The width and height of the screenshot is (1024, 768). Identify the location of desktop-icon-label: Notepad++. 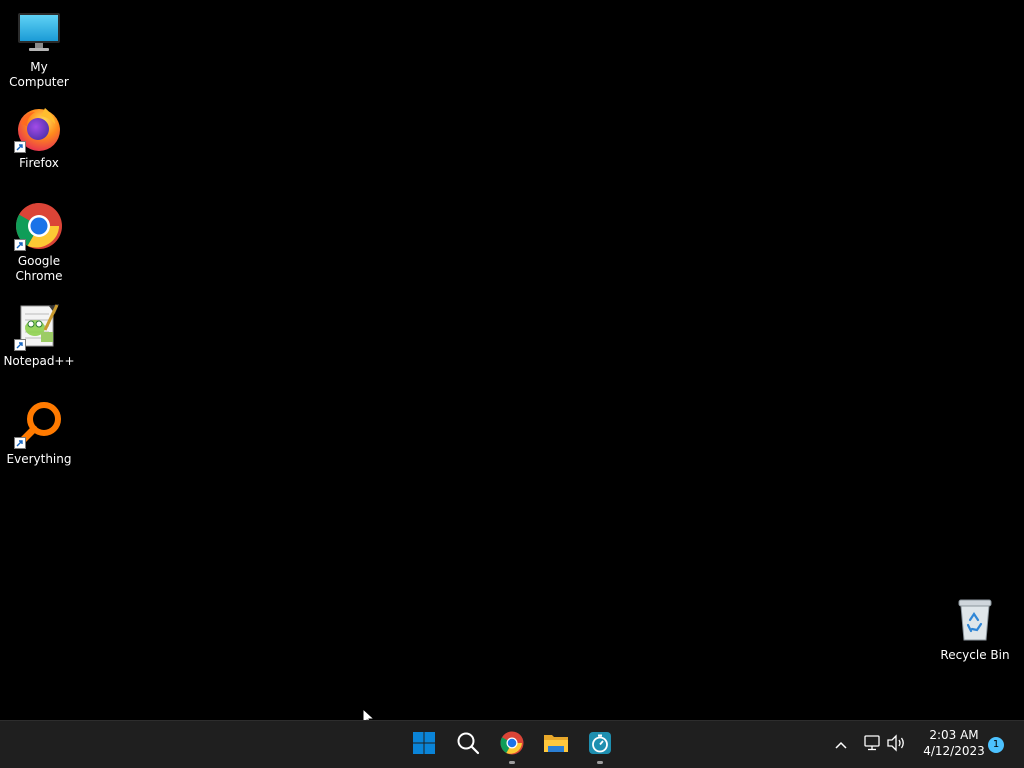
(39, 361).